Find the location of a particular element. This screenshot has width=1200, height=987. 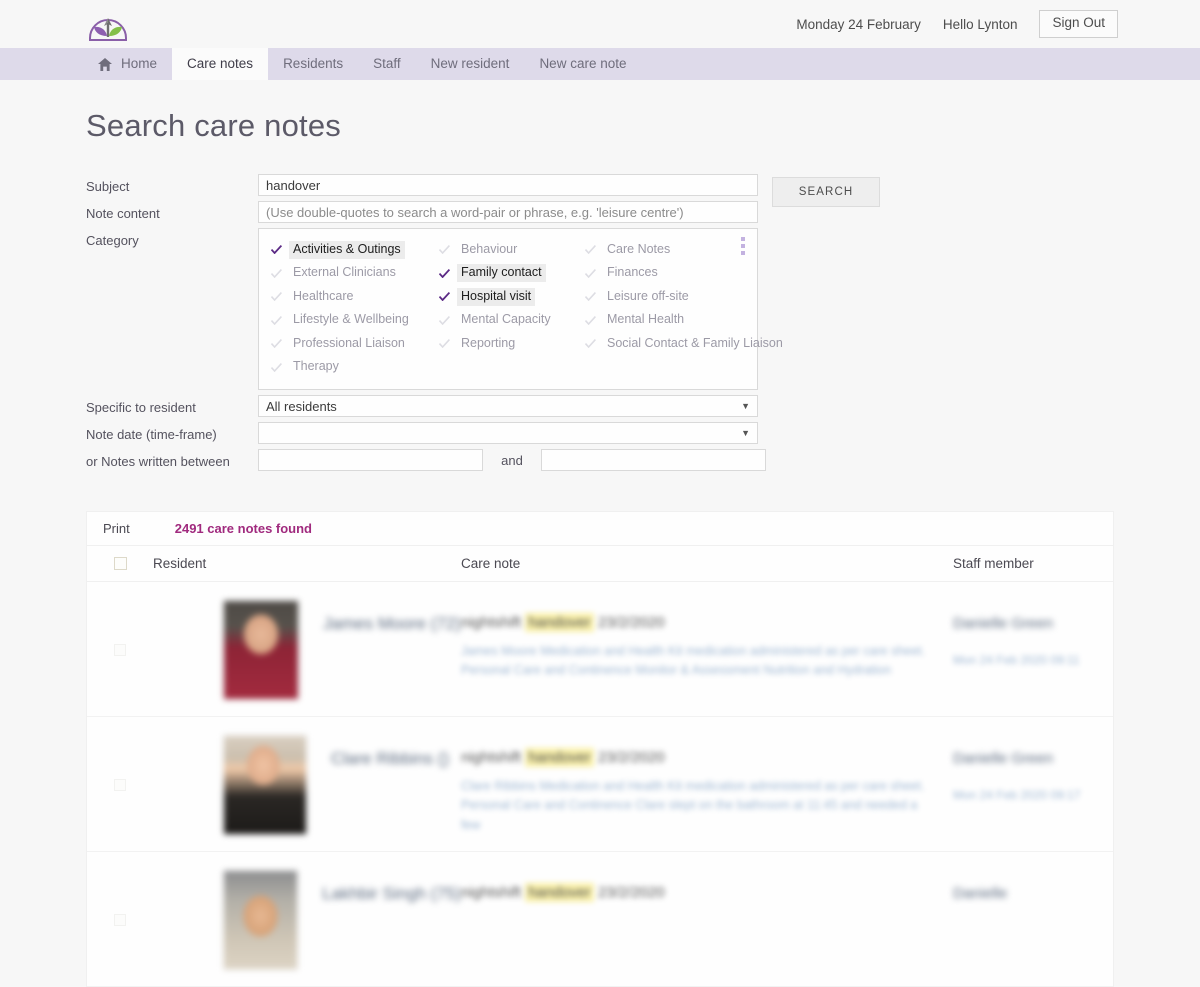

label-note-date: Note date (time-frame) is located at coordinates (151, 434).